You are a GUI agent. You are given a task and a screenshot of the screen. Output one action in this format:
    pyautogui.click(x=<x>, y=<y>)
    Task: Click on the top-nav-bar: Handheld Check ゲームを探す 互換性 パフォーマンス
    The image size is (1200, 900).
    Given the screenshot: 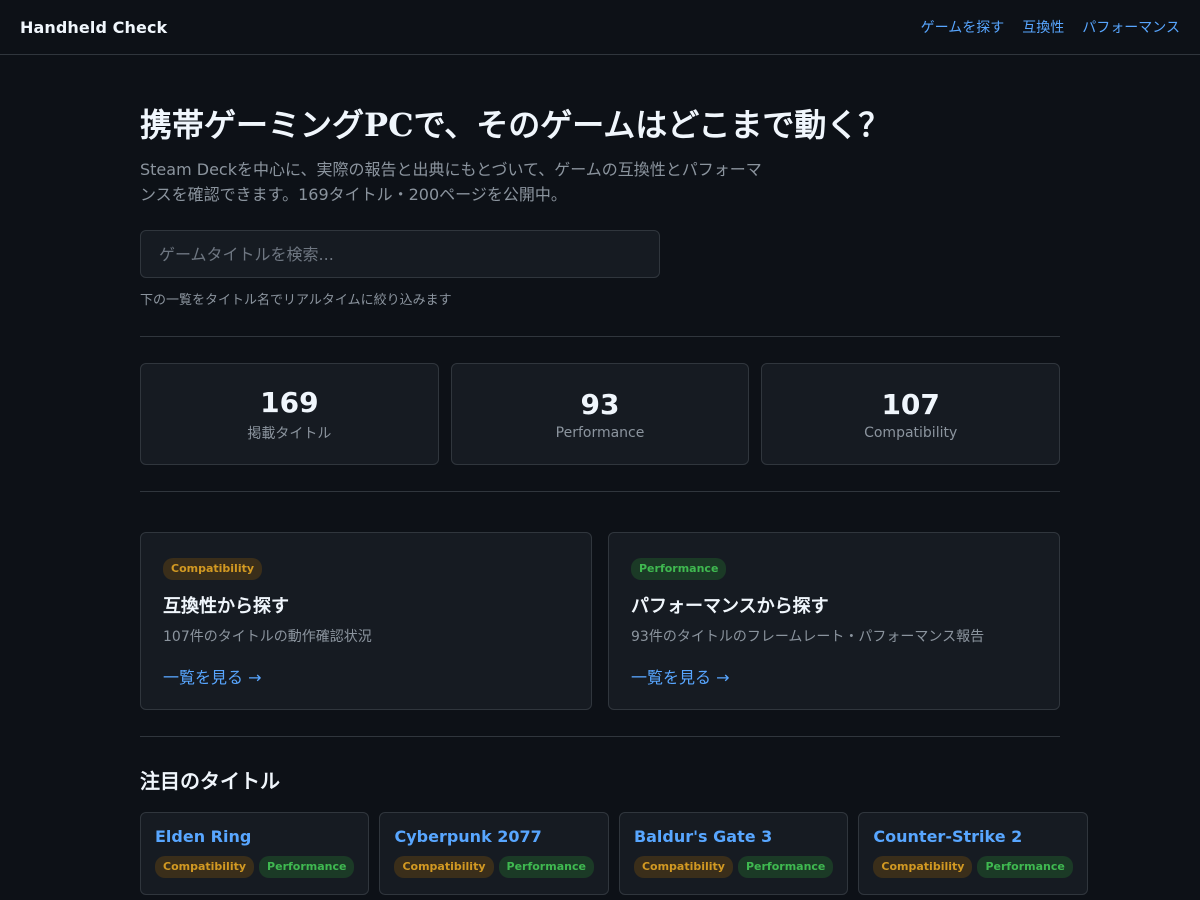 What is the action you would take?
    pyautogui.click(x=600, y=27)
    